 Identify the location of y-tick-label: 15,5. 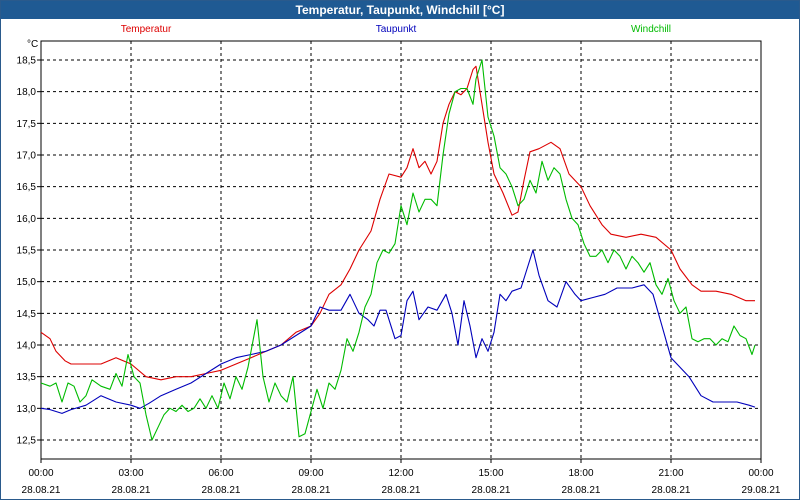
(27, 251).